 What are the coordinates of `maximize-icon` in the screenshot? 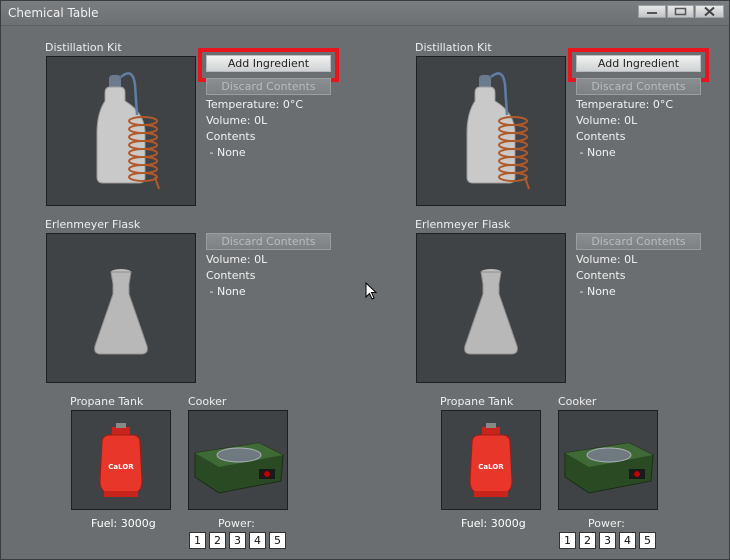 It's located at (680, 11).